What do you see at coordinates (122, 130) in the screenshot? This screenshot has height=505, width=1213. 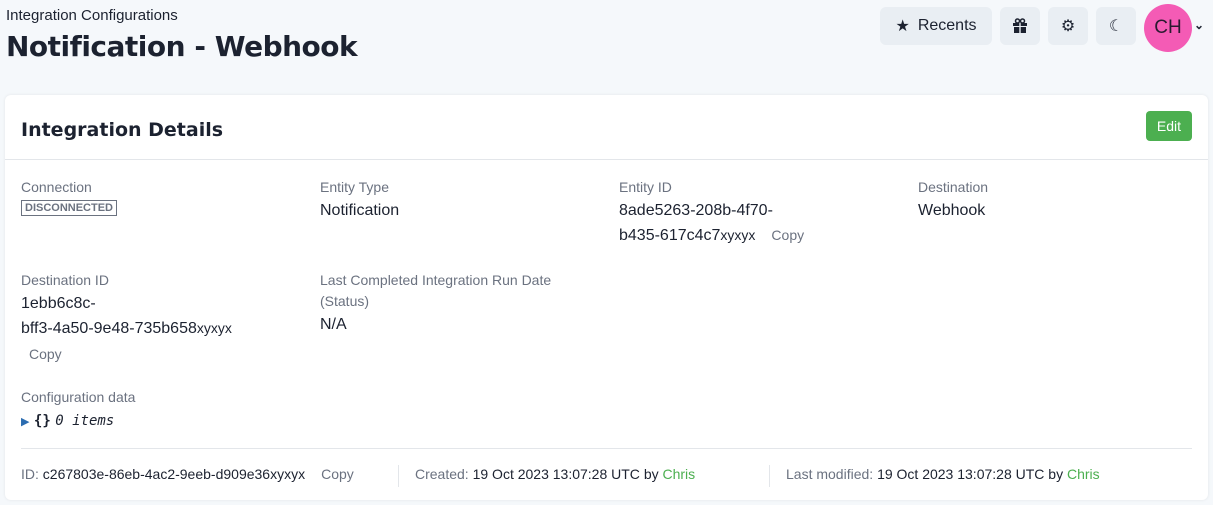 I see `card-title: Integration Details` at bounding box center [122, 130].